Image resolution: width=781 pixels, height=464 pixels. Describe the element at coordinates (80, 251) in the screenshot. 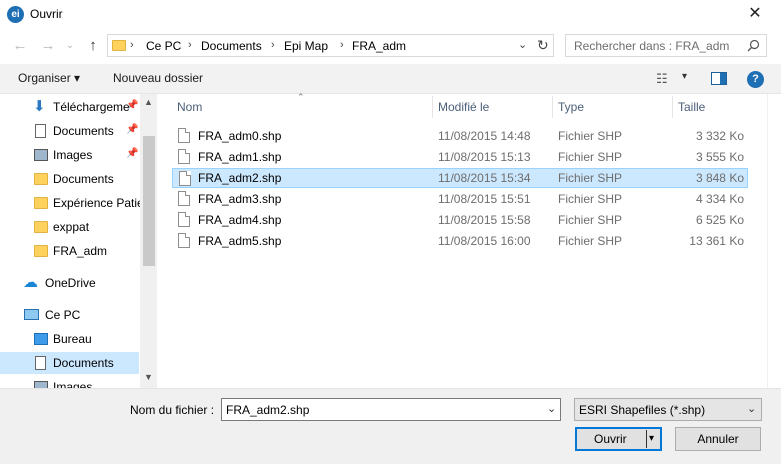

I see `sidebar-item-label: FRA_adm` at that location.